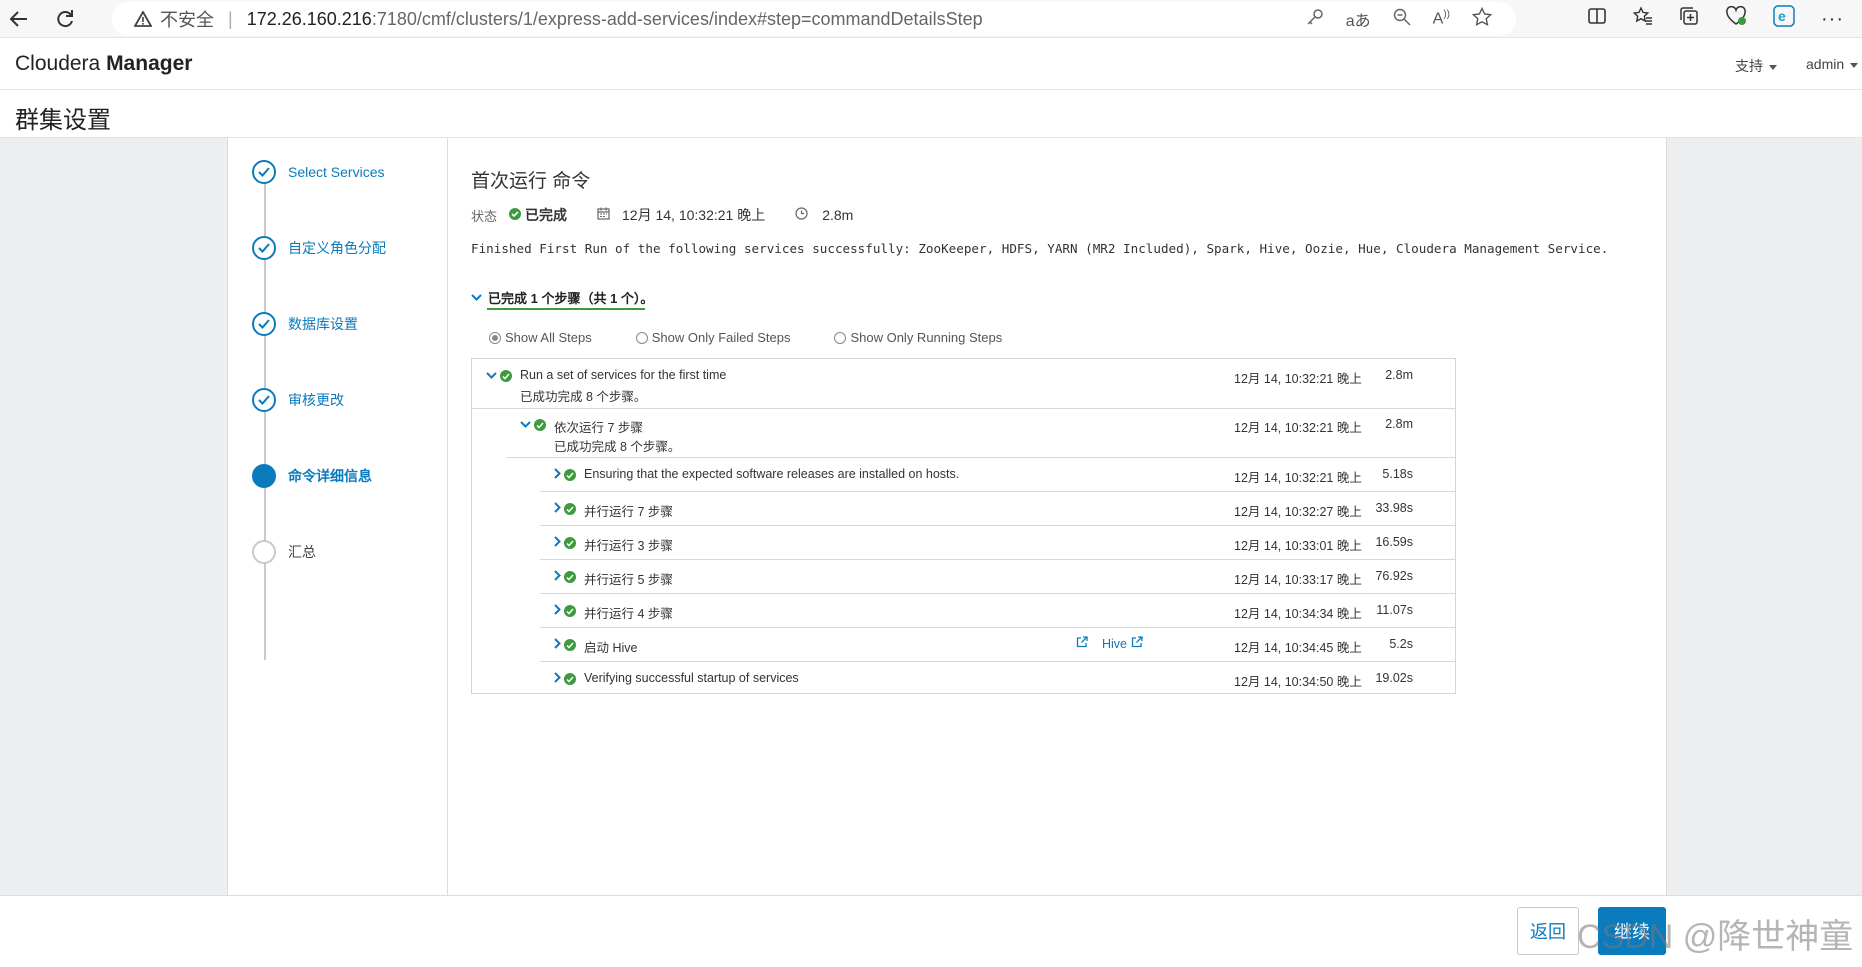 The image size is (1862, 967). Describe the element at coordinates (1394, 610) in the screenshot. I see `step-duration: 11.07s` at that location.